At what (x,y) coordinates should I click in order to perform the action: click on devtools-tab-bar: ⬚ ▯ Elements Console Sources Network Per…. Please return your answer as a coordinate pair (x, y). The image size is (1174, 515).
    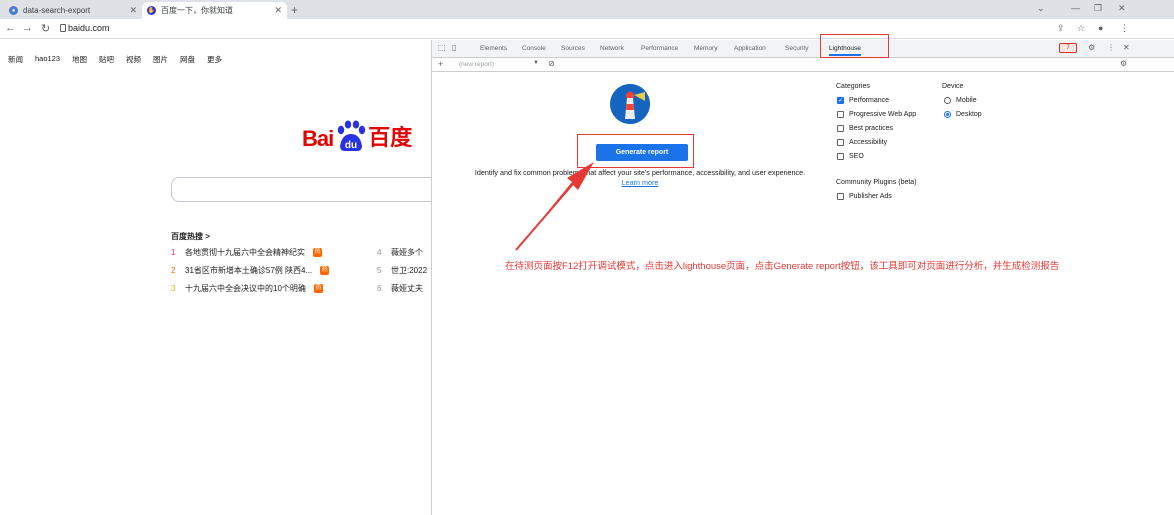
    Looking at the image, I should click on (803, 49).